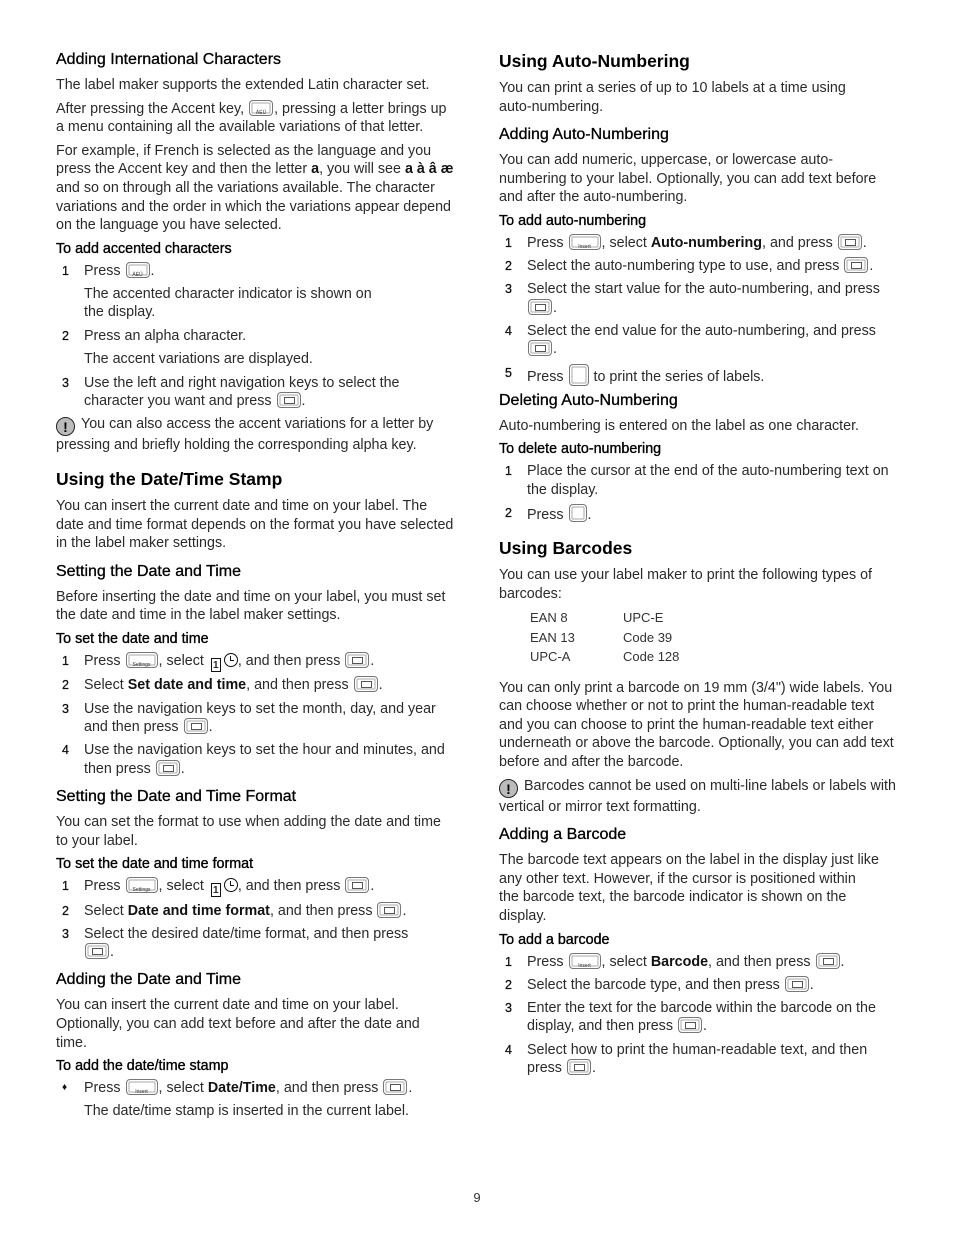 The image size is (954, 1235). Describe the element at coordinates (577, 512) in the screenshot. I see `backspace-key-icon` at that location.